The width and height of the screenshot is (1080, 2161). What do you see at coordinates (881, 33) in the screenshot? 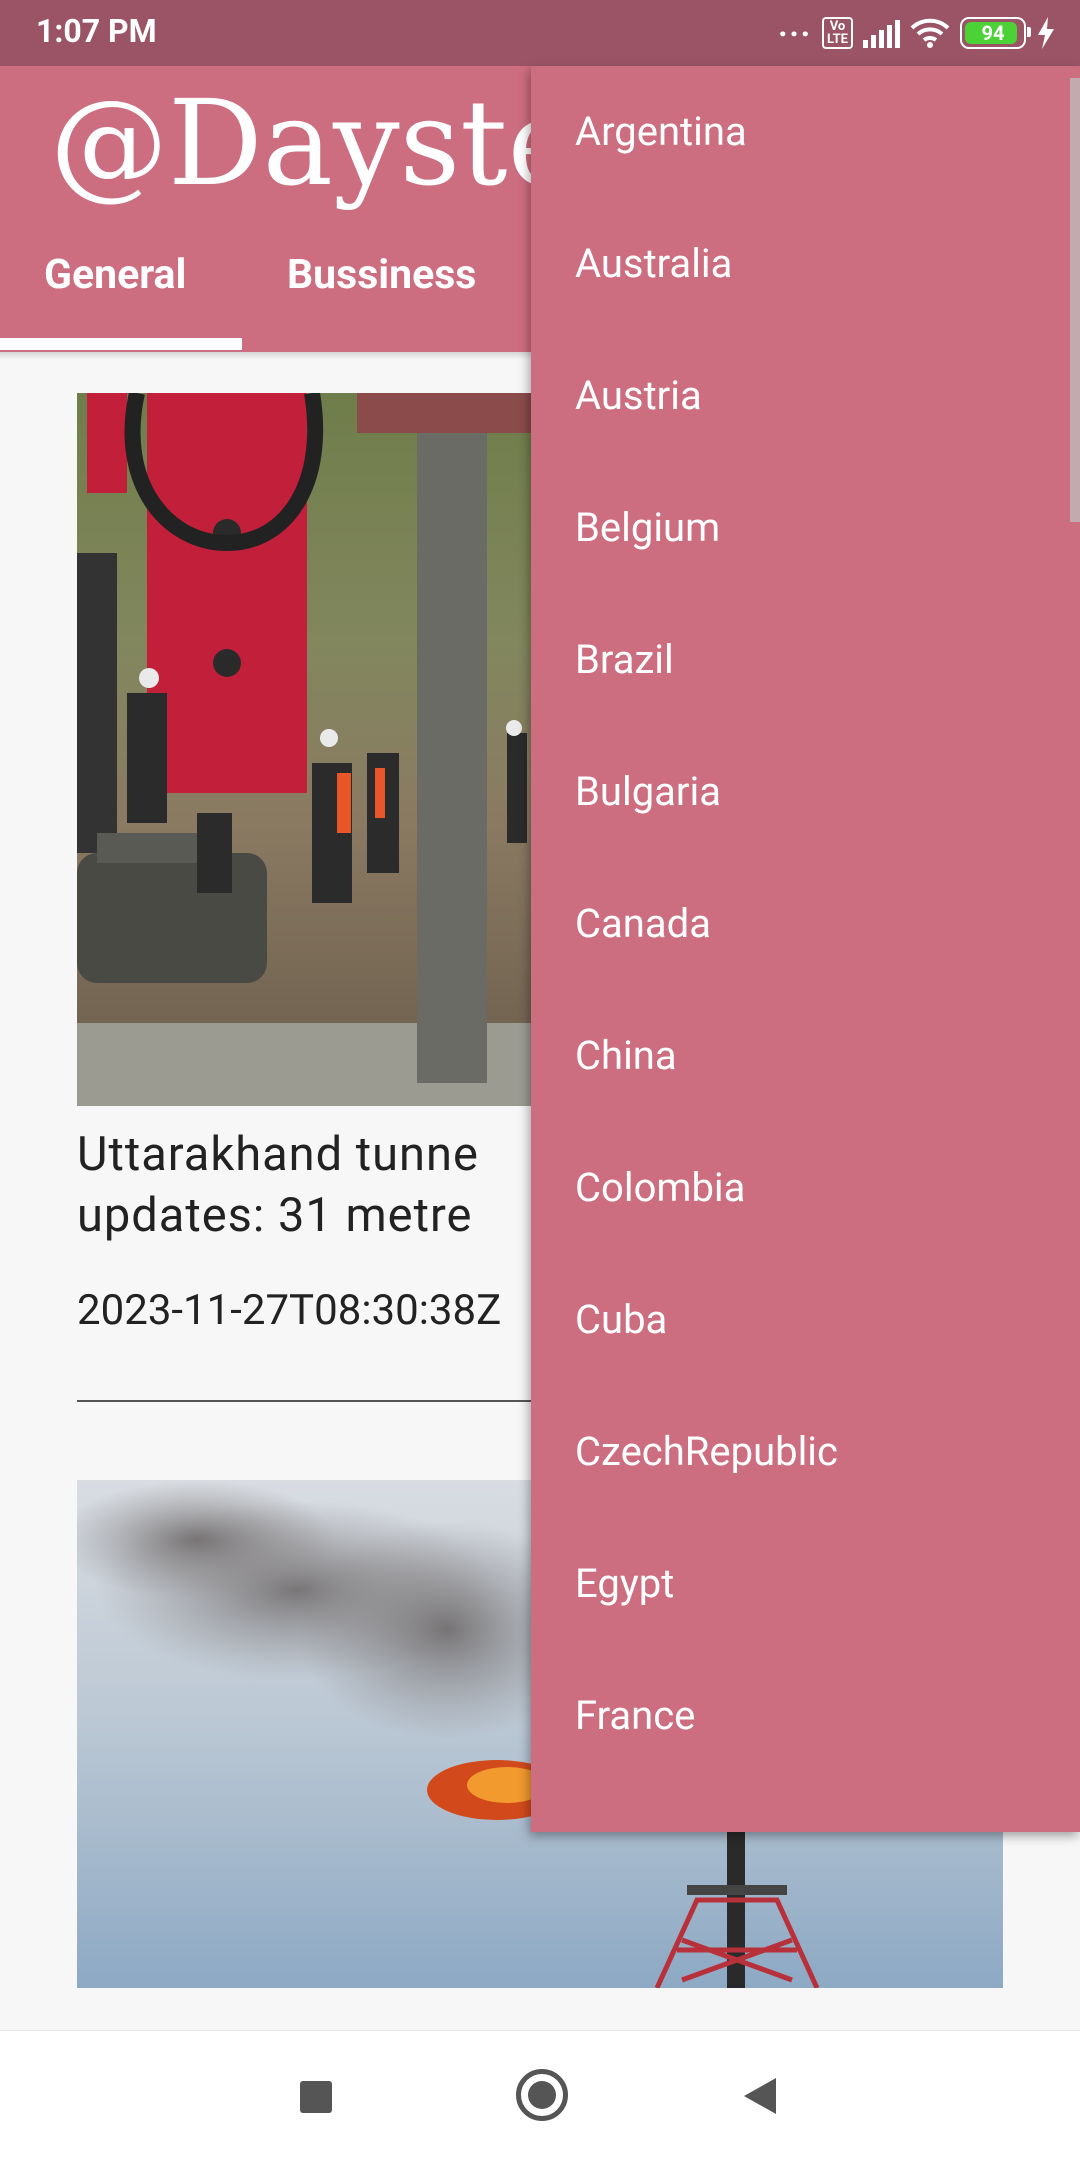
I see `cell-signal-icon` at bounding box center [881, 33].